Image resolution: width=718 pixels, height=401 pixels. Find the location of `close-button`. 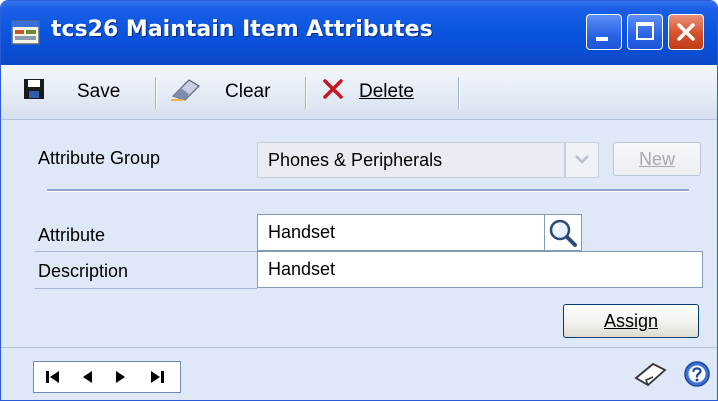

close-button is located at coordinates (686, 32).